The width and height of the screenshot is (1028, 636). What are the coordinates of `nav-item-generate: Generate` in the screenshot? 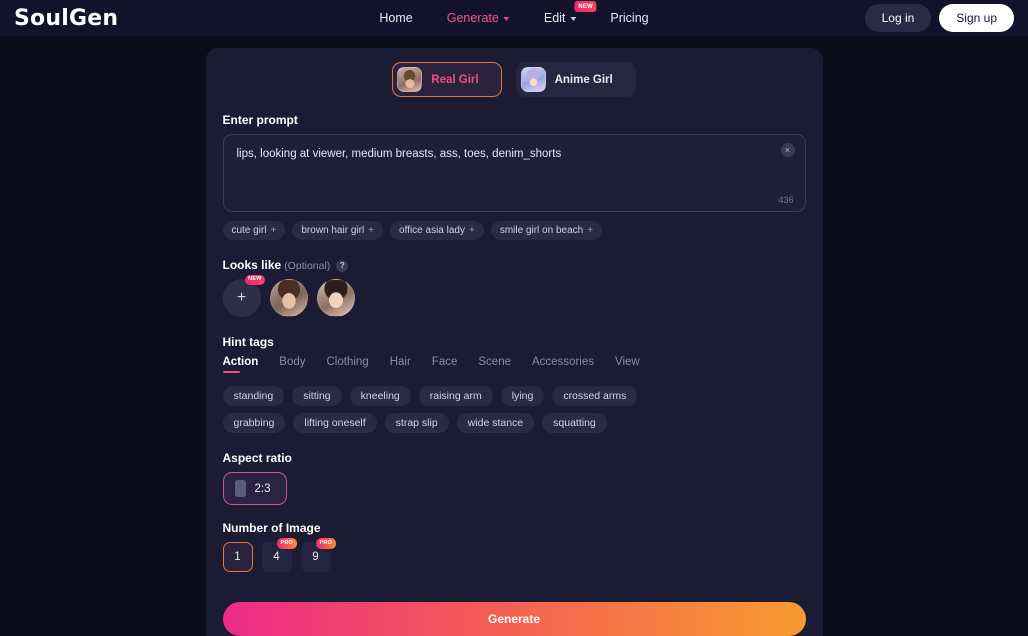 It's located at (478, 18).